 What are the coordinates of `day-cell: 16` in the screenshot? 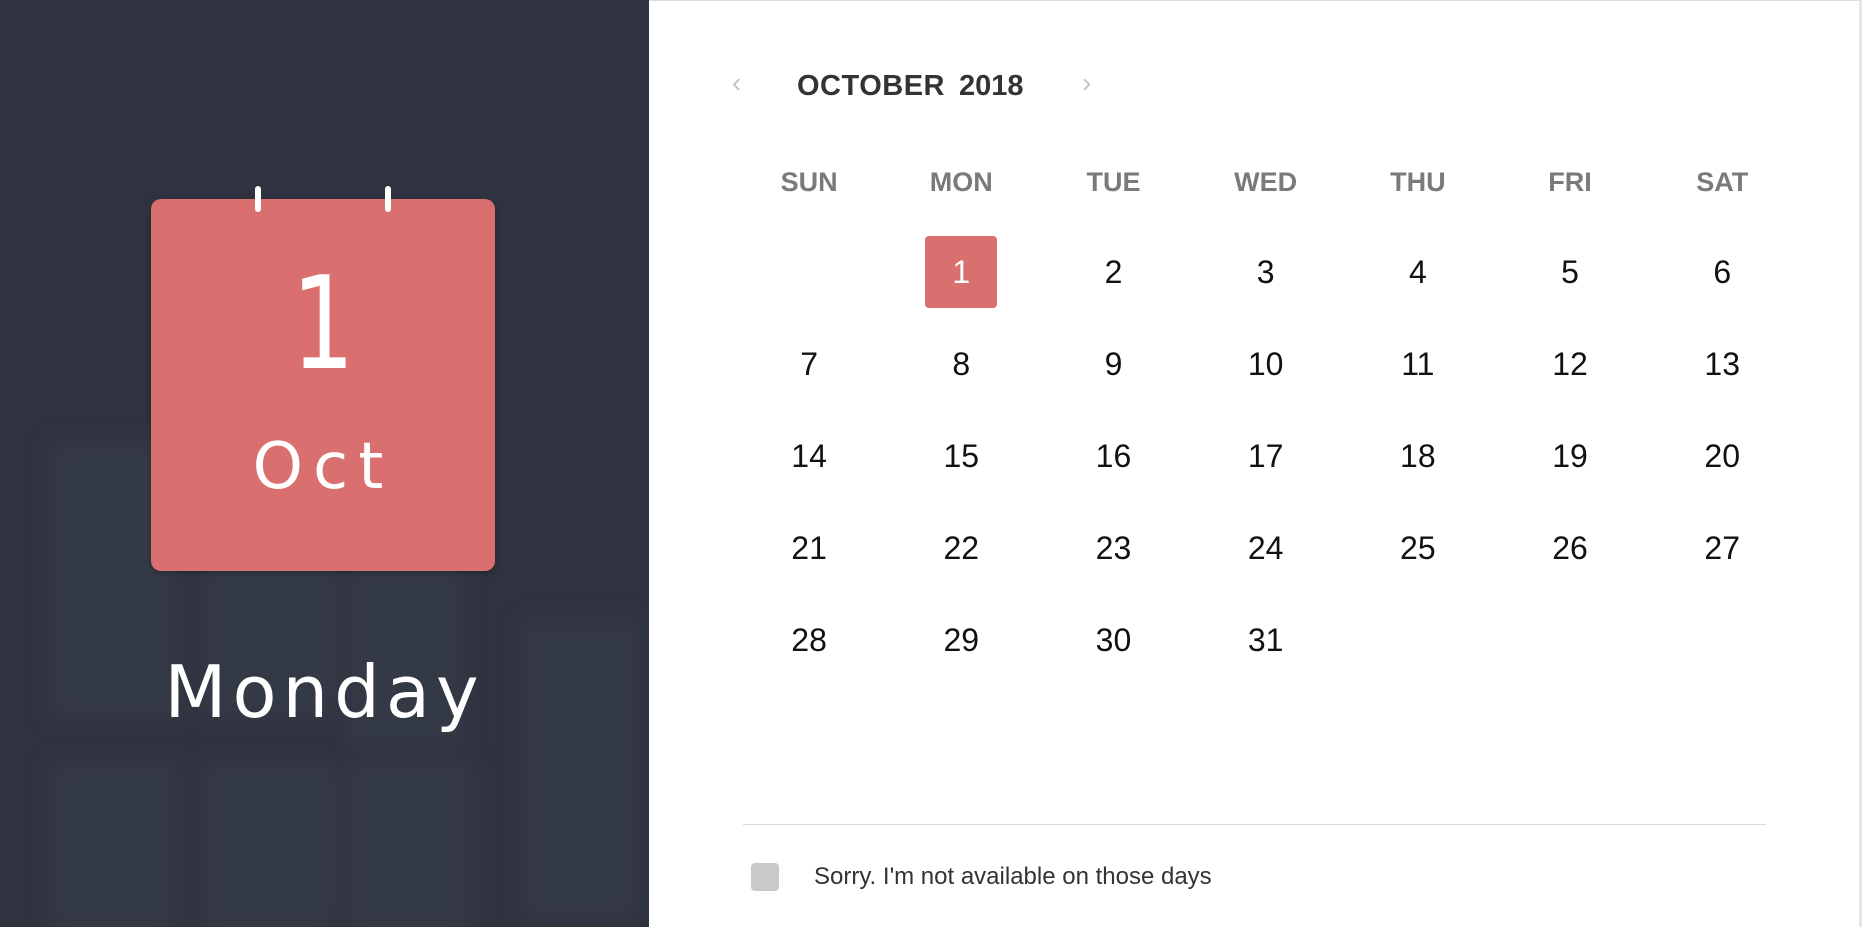 It's located at (1113, 456).